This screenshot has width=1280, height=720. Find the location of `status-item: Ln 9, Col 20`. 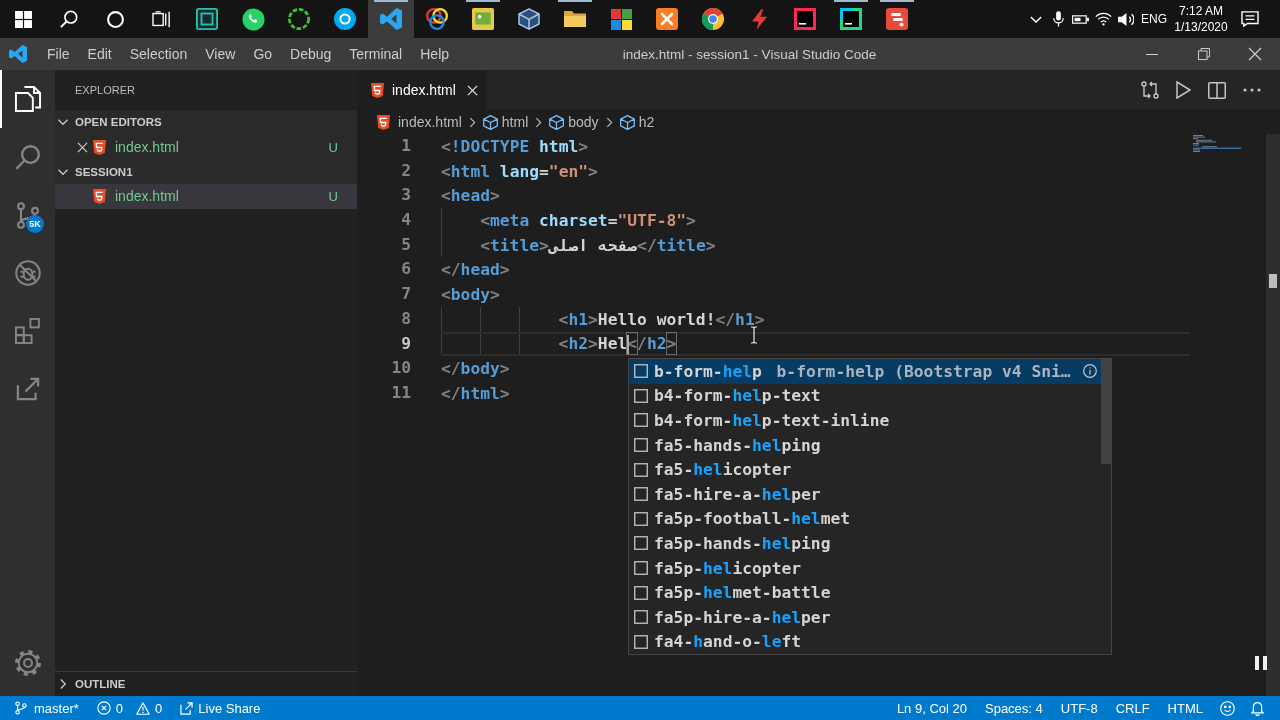

status-item: Ln 9, Col 20 is located at coordinates (931, 708).